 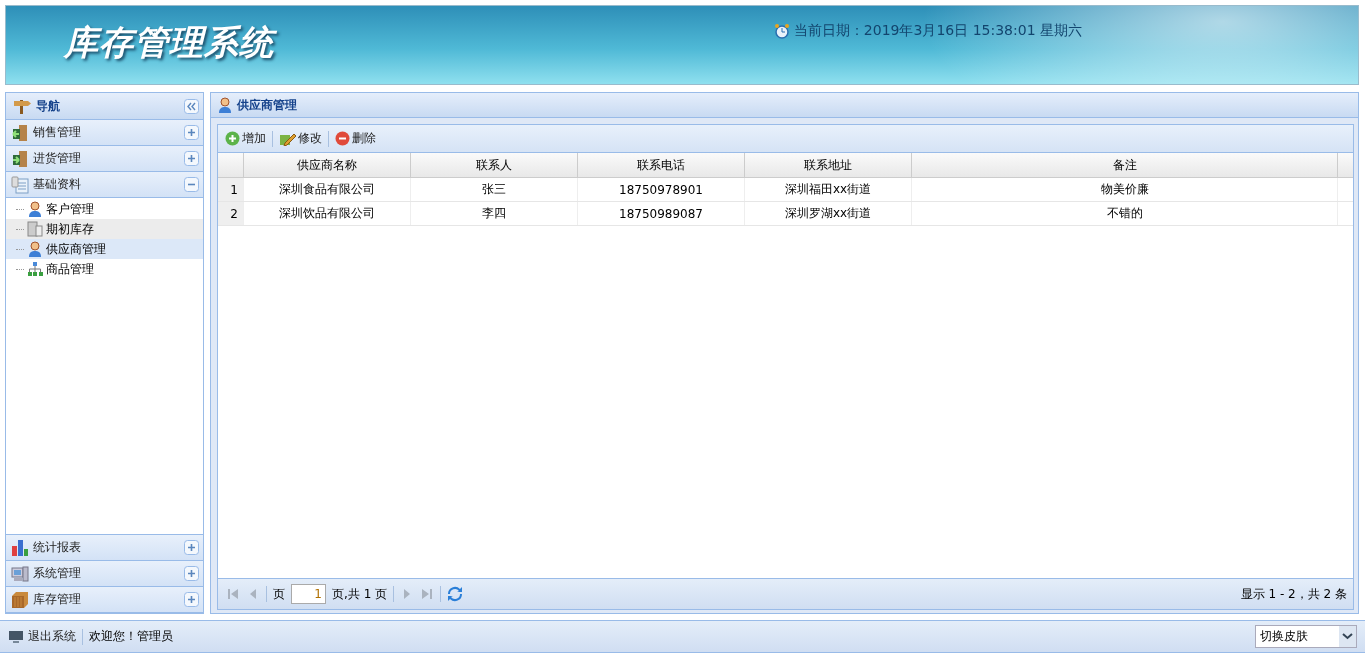 What do you see at coordinates (20, 599) in the screenshot?
I see `box-icon` at bounding box center [20, 599].